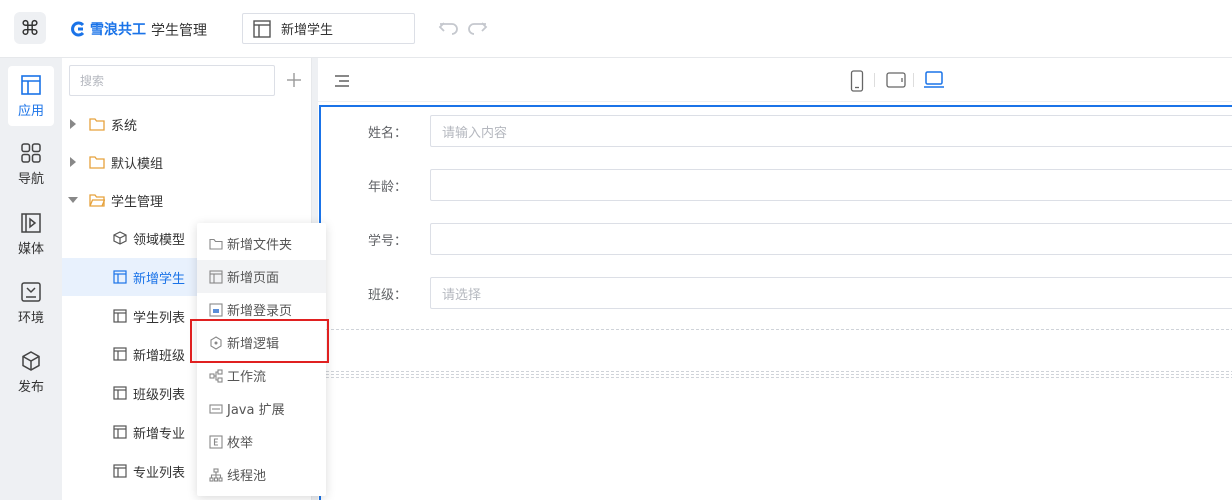 The image size is (1232, 500). I want to click on mobile-device-icon, so click(857, 81).